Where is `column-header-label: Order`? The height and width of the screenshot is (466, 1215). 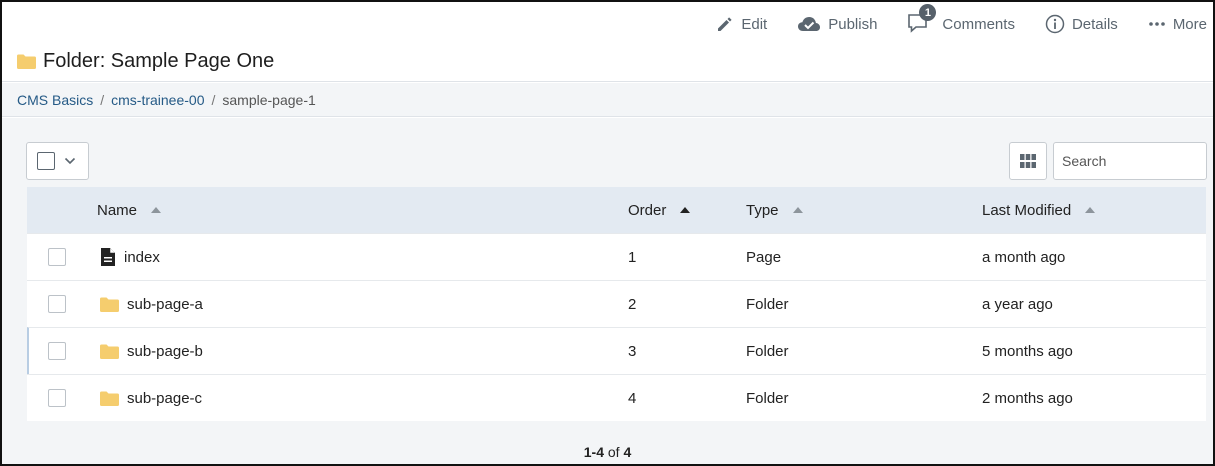 column-header-label: Order is located at coordinates (647, 210).